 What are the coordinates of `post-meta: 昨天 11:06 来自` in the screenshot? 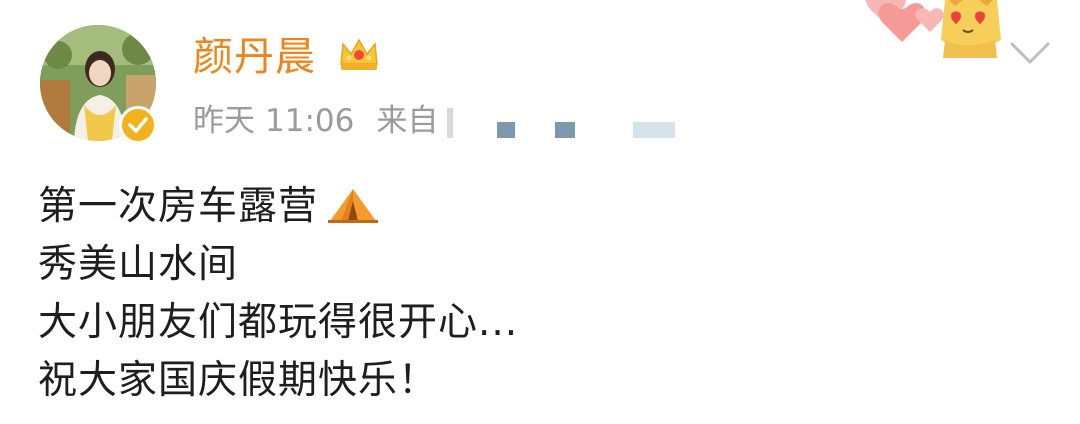 It's located at (315, 121).